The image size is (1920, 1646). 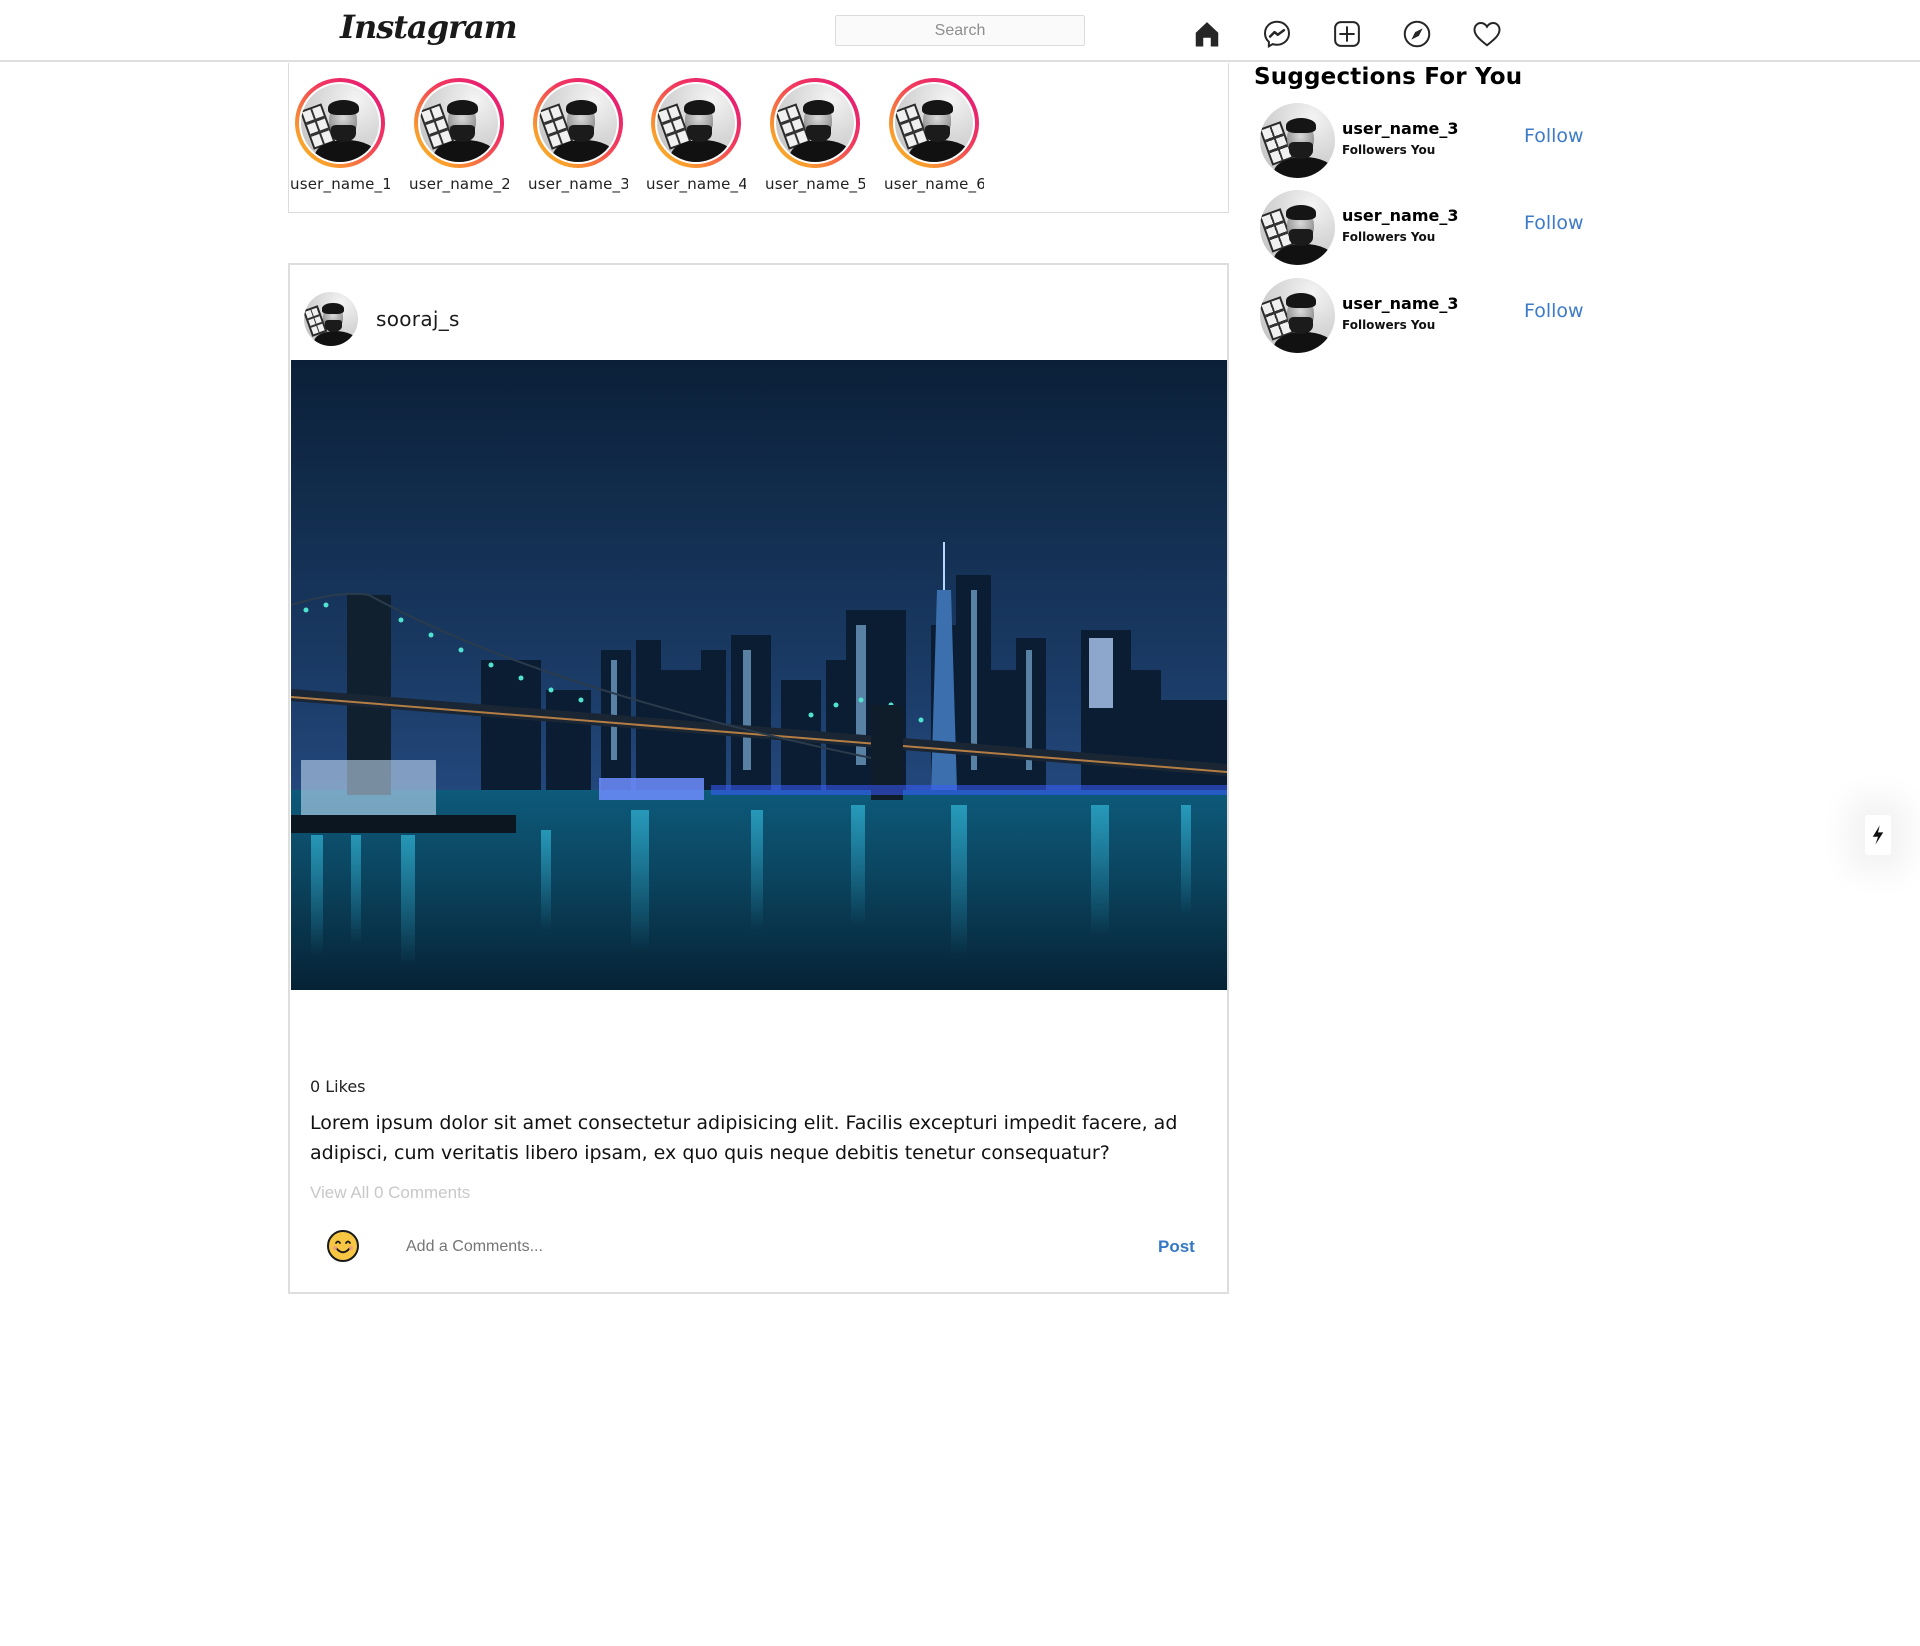 I want to click on story-item: user_name_3, so click(x=578, y=135).